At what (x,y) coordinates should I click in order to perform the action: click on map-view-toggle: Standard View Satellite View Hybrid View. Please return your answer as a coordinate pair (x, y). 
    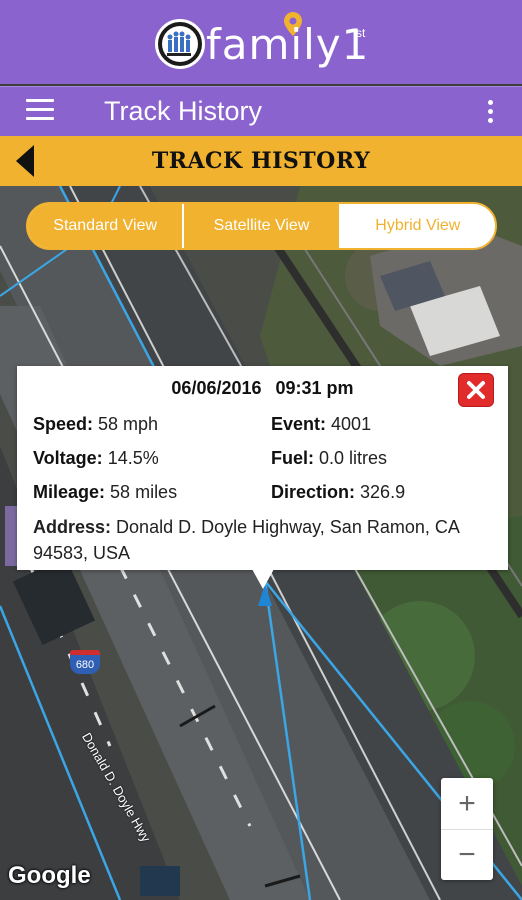
    Looking at the image, I should click on (261, 226).